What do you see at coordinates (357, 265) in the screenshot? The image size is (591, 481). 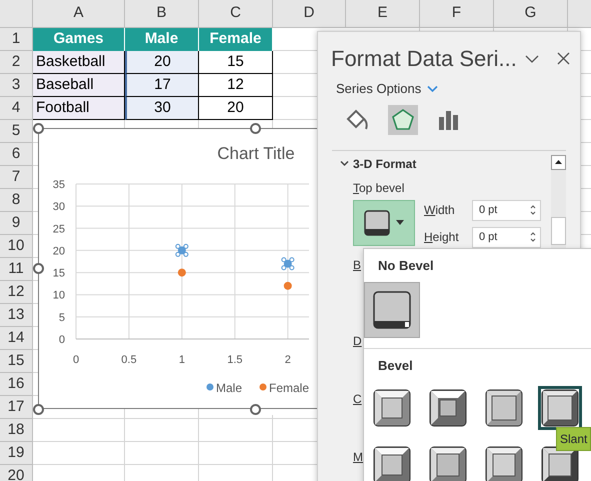 I see `option-label: B` at bounding box center [357, 265].